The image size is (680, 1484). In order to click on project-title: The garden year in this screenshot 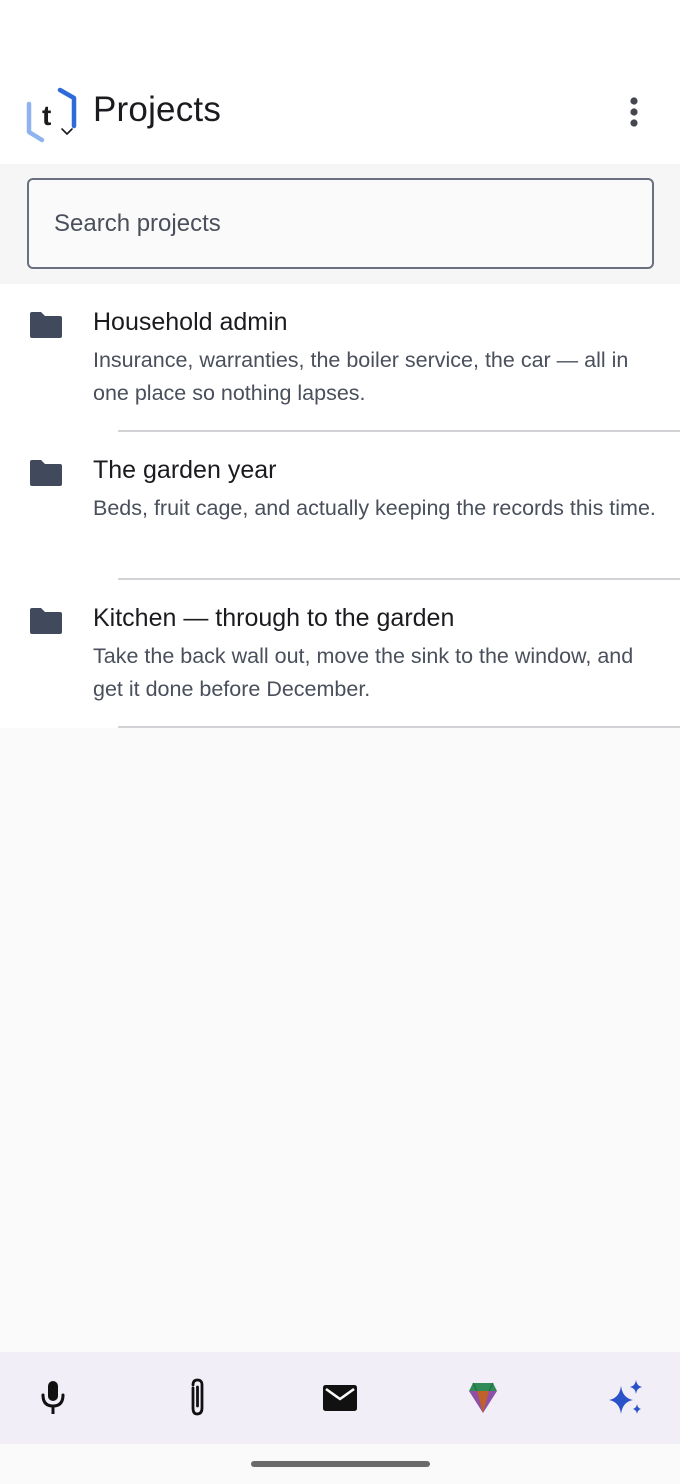, I will do `click(185, 470)`.